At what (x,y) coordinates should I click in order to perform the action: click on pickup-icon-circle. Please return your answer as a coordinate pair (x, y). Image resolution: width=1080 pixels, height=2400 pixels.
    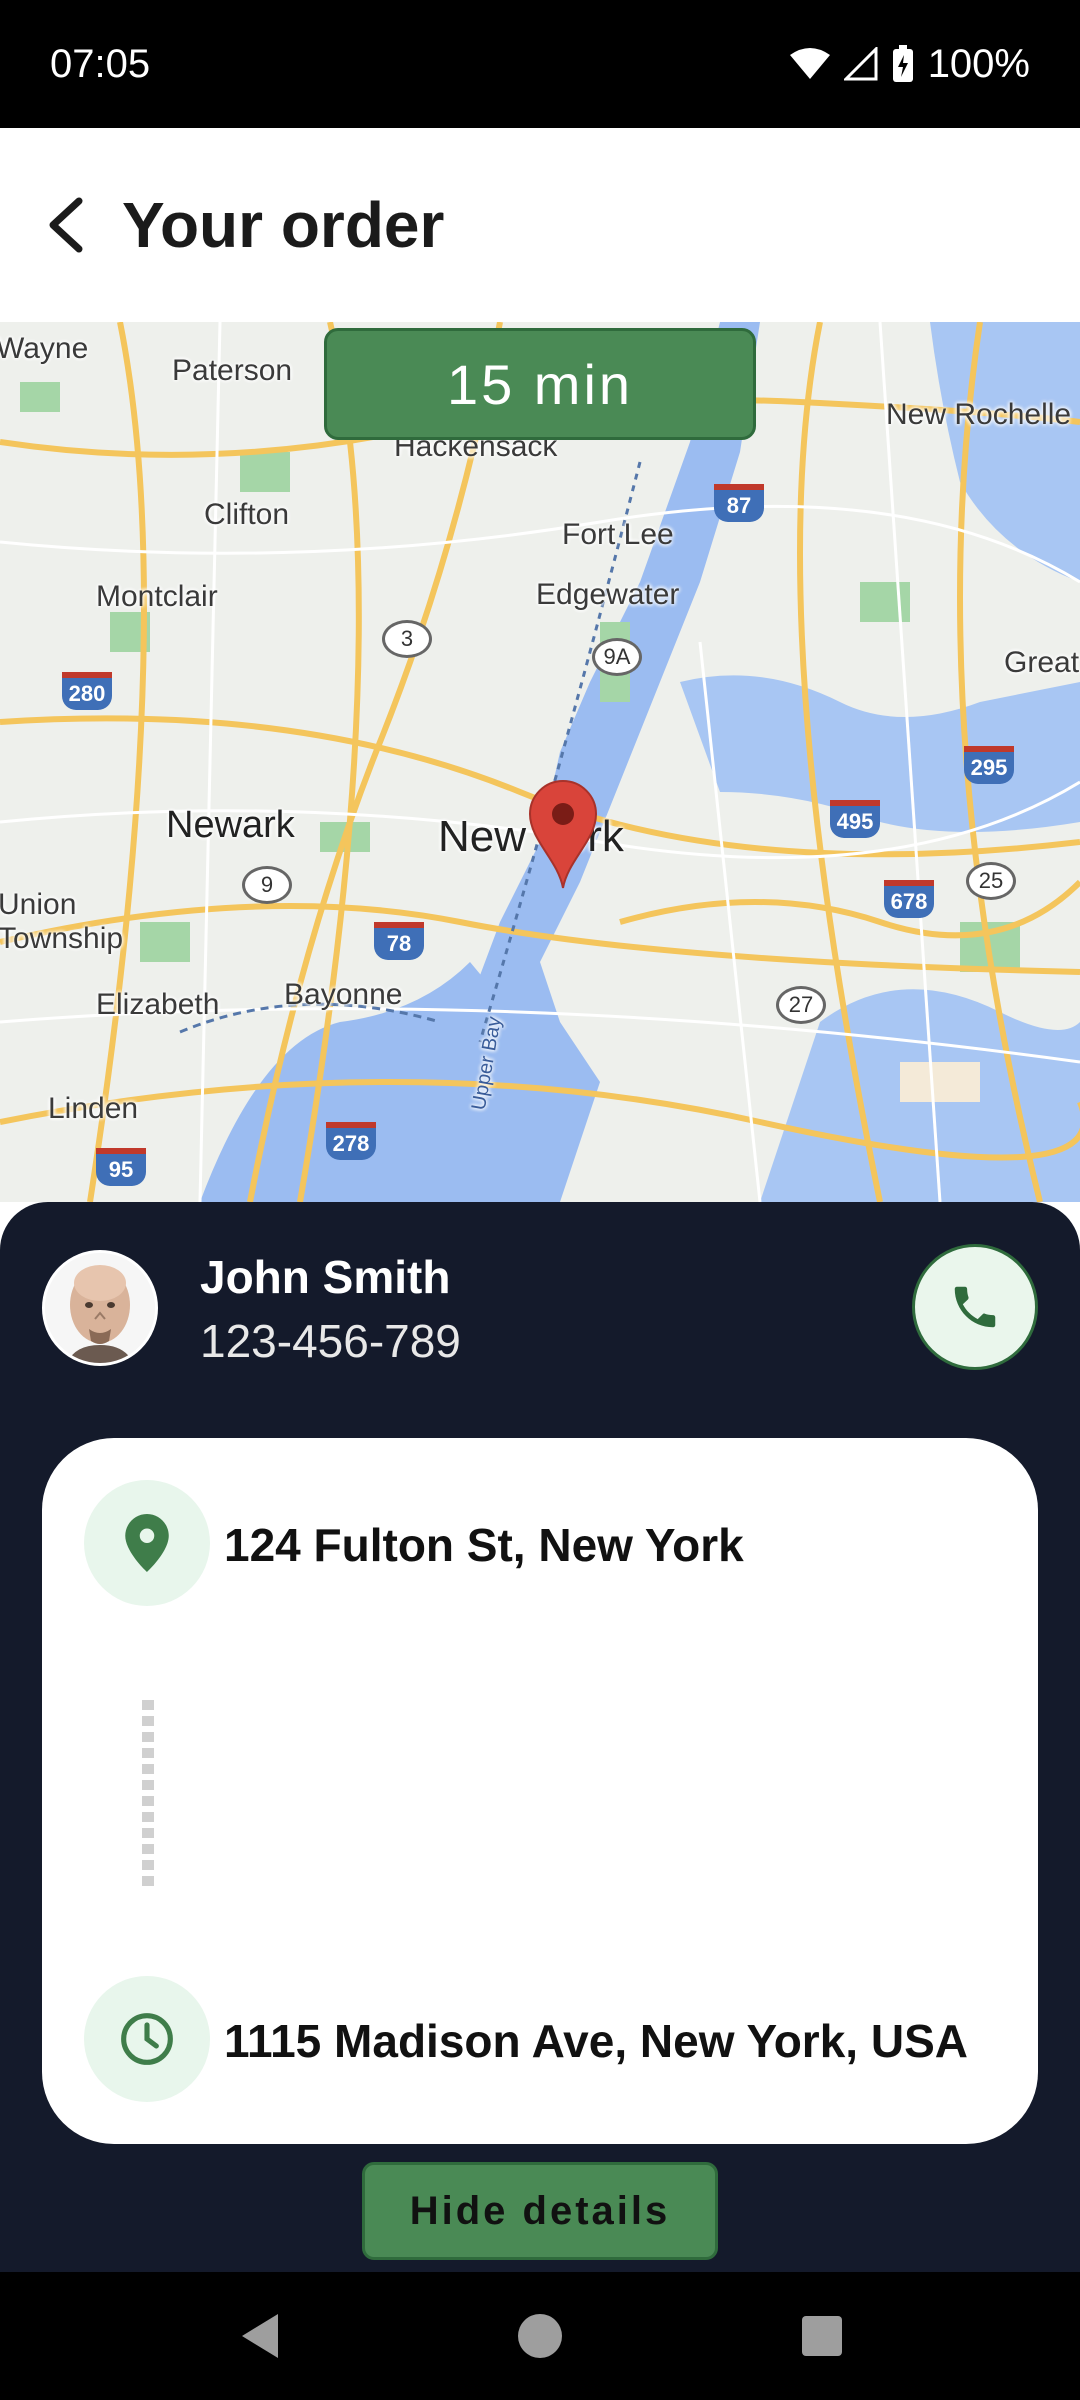
    Looking at the image, I should click on (147, 1543).